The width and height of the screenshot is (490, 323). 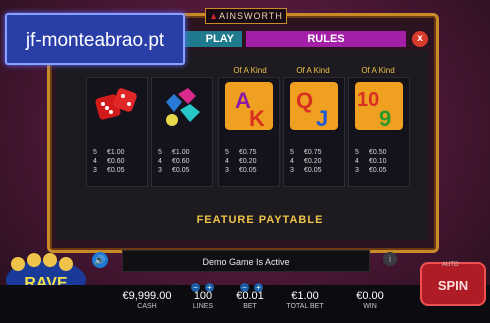 I want to click on win-display: €0.00 WIN, so click(x=370, y=300).